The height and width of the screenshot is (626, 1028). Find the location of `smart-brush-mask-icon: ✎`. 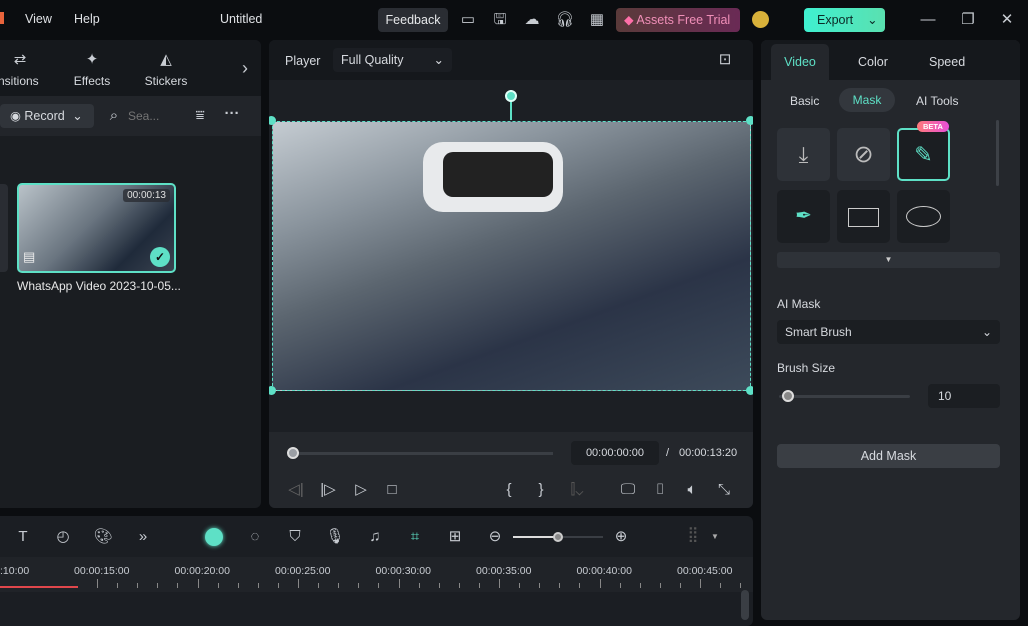

smart-brush-mask-icon: ✎ is located at coordinates (923, 154).